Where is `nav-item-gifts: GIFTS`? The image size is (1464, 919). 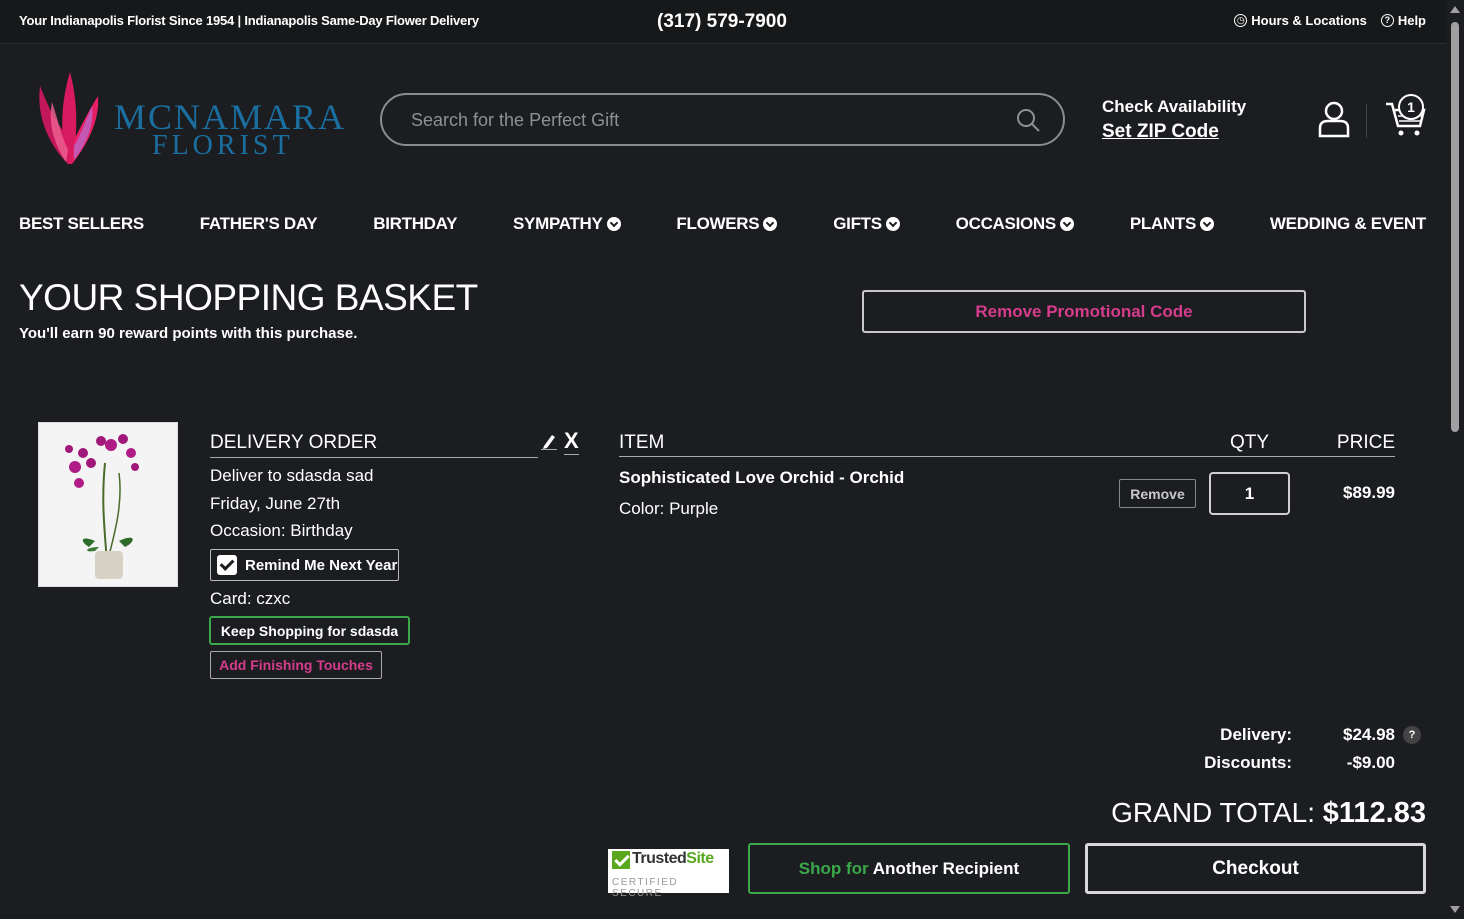 nav-item-gifts: GIFTS is located at coordinates (866, 224).